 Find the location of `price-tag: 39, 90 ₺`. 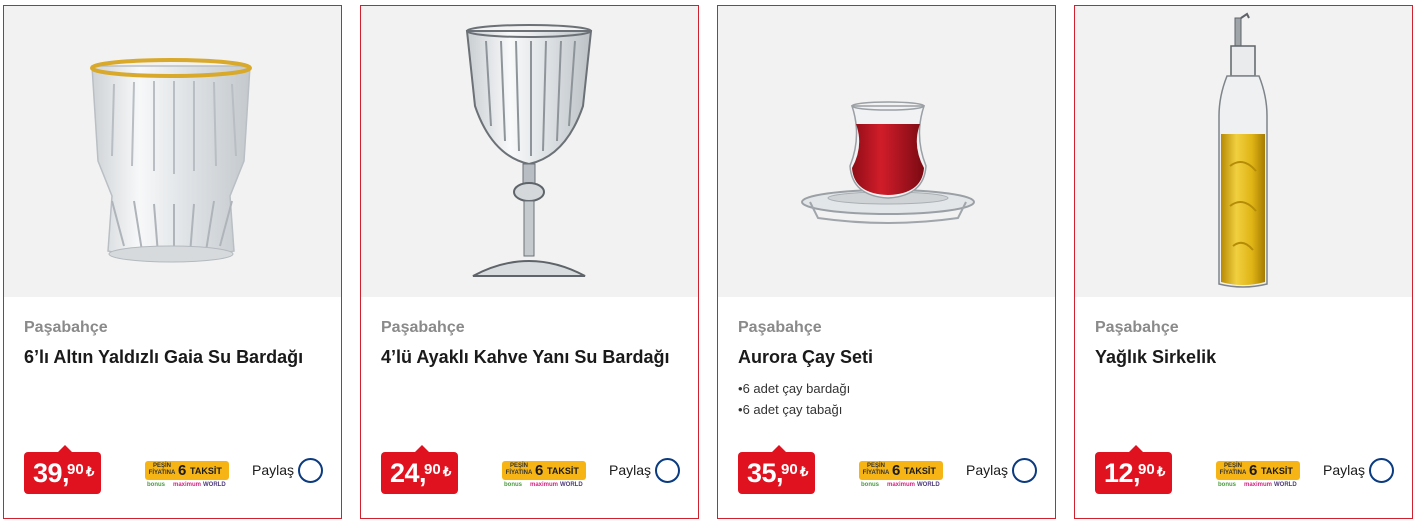

price-tag: 39, 90 ₺ is located at coordinates (62, 469).